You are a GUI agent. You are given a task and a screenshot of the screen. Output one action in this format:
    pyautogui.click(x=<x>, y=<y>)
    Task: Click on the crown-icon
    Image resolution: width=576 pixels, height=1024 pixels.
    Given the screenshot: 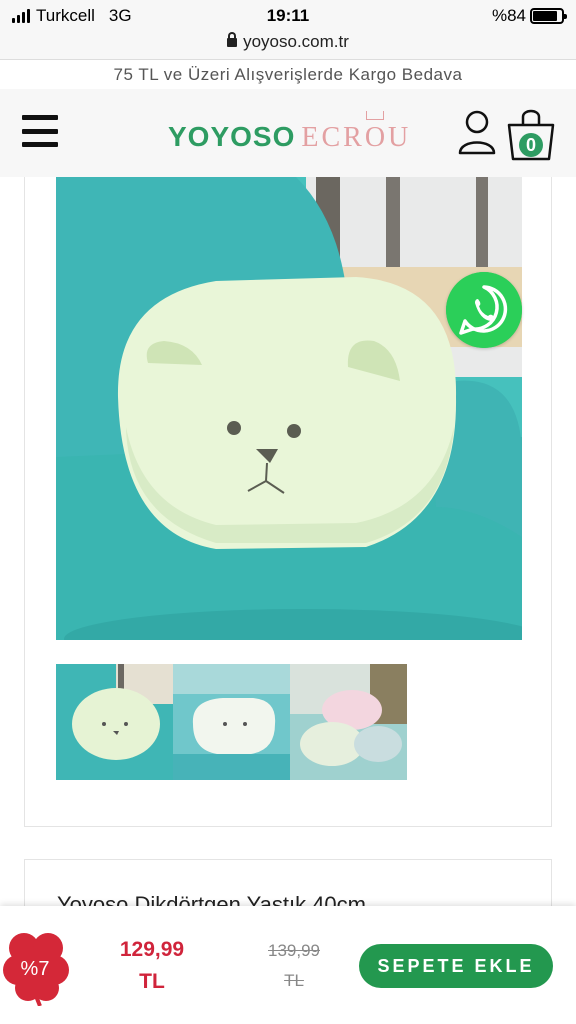 What is the action you would take?
    pyautogui.click(x=375, y=115)
    